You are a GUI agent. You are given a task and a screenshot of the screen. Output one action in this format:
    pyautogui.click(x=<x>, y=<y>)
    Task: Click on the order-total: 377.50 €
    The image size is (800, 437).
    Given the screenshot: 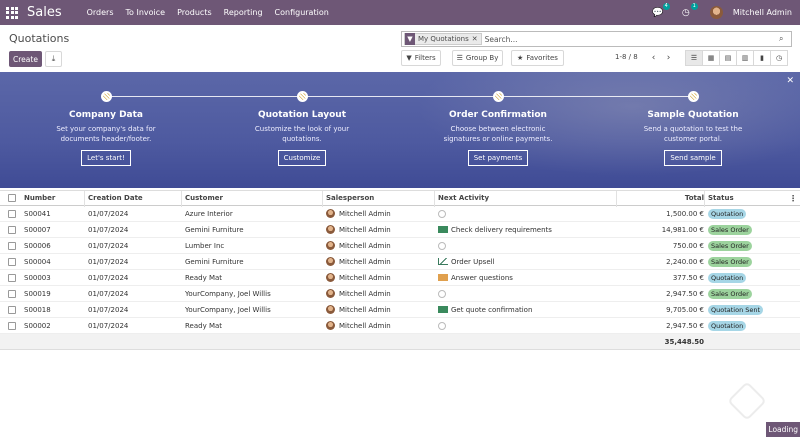 What is the action you would take?
    pyautogui.click(x=688, y=277)
    